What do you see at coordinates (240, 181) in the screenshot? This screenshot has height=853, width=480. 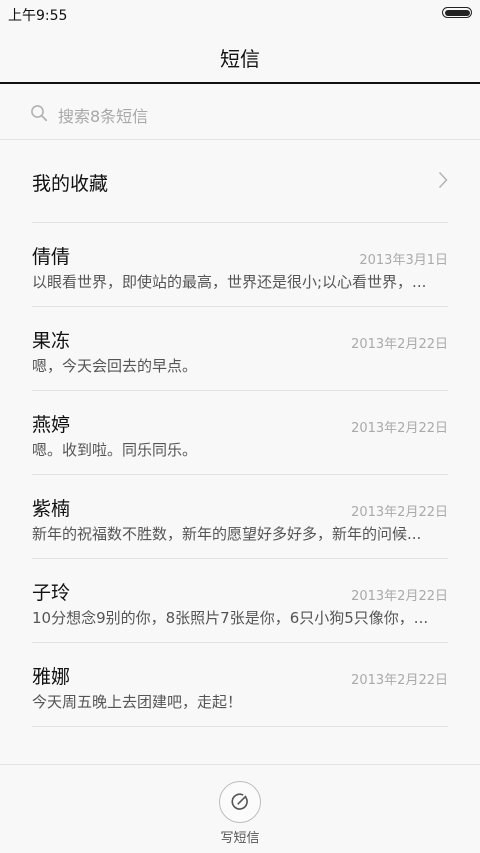 I see `favorites-row: 我的收藏` at bounding box center [240, 181].